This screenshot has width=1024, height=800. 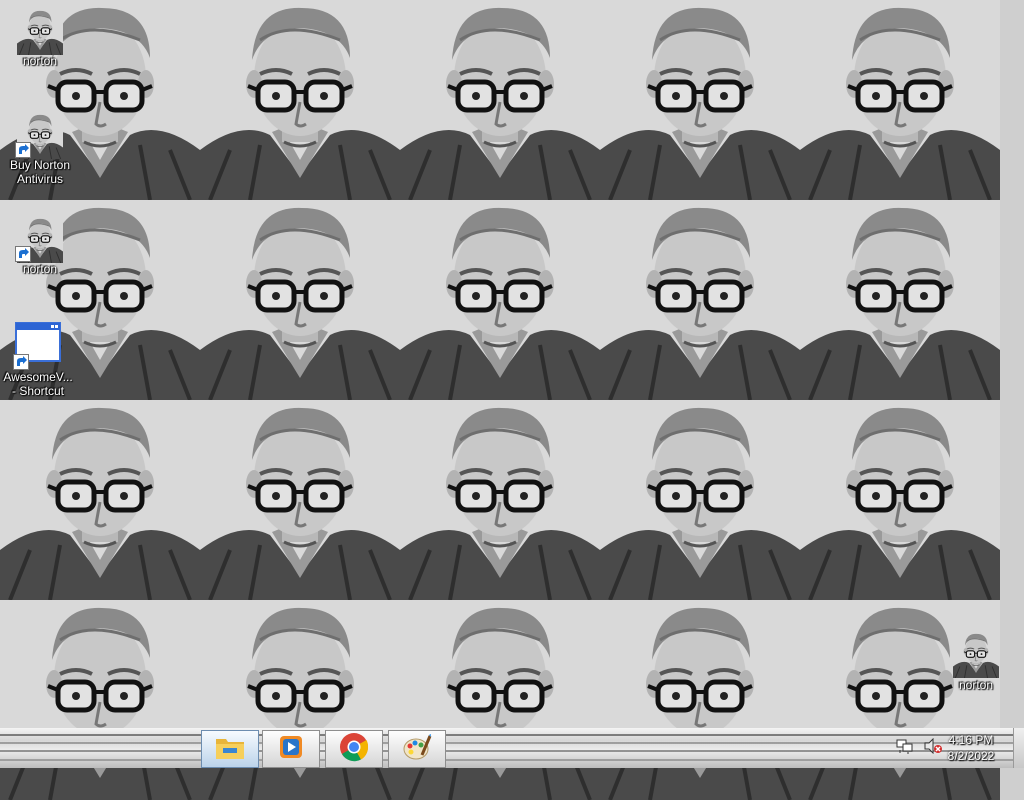 I want to click on clock-time: 4:16 PM, so click(x=971, y=740).